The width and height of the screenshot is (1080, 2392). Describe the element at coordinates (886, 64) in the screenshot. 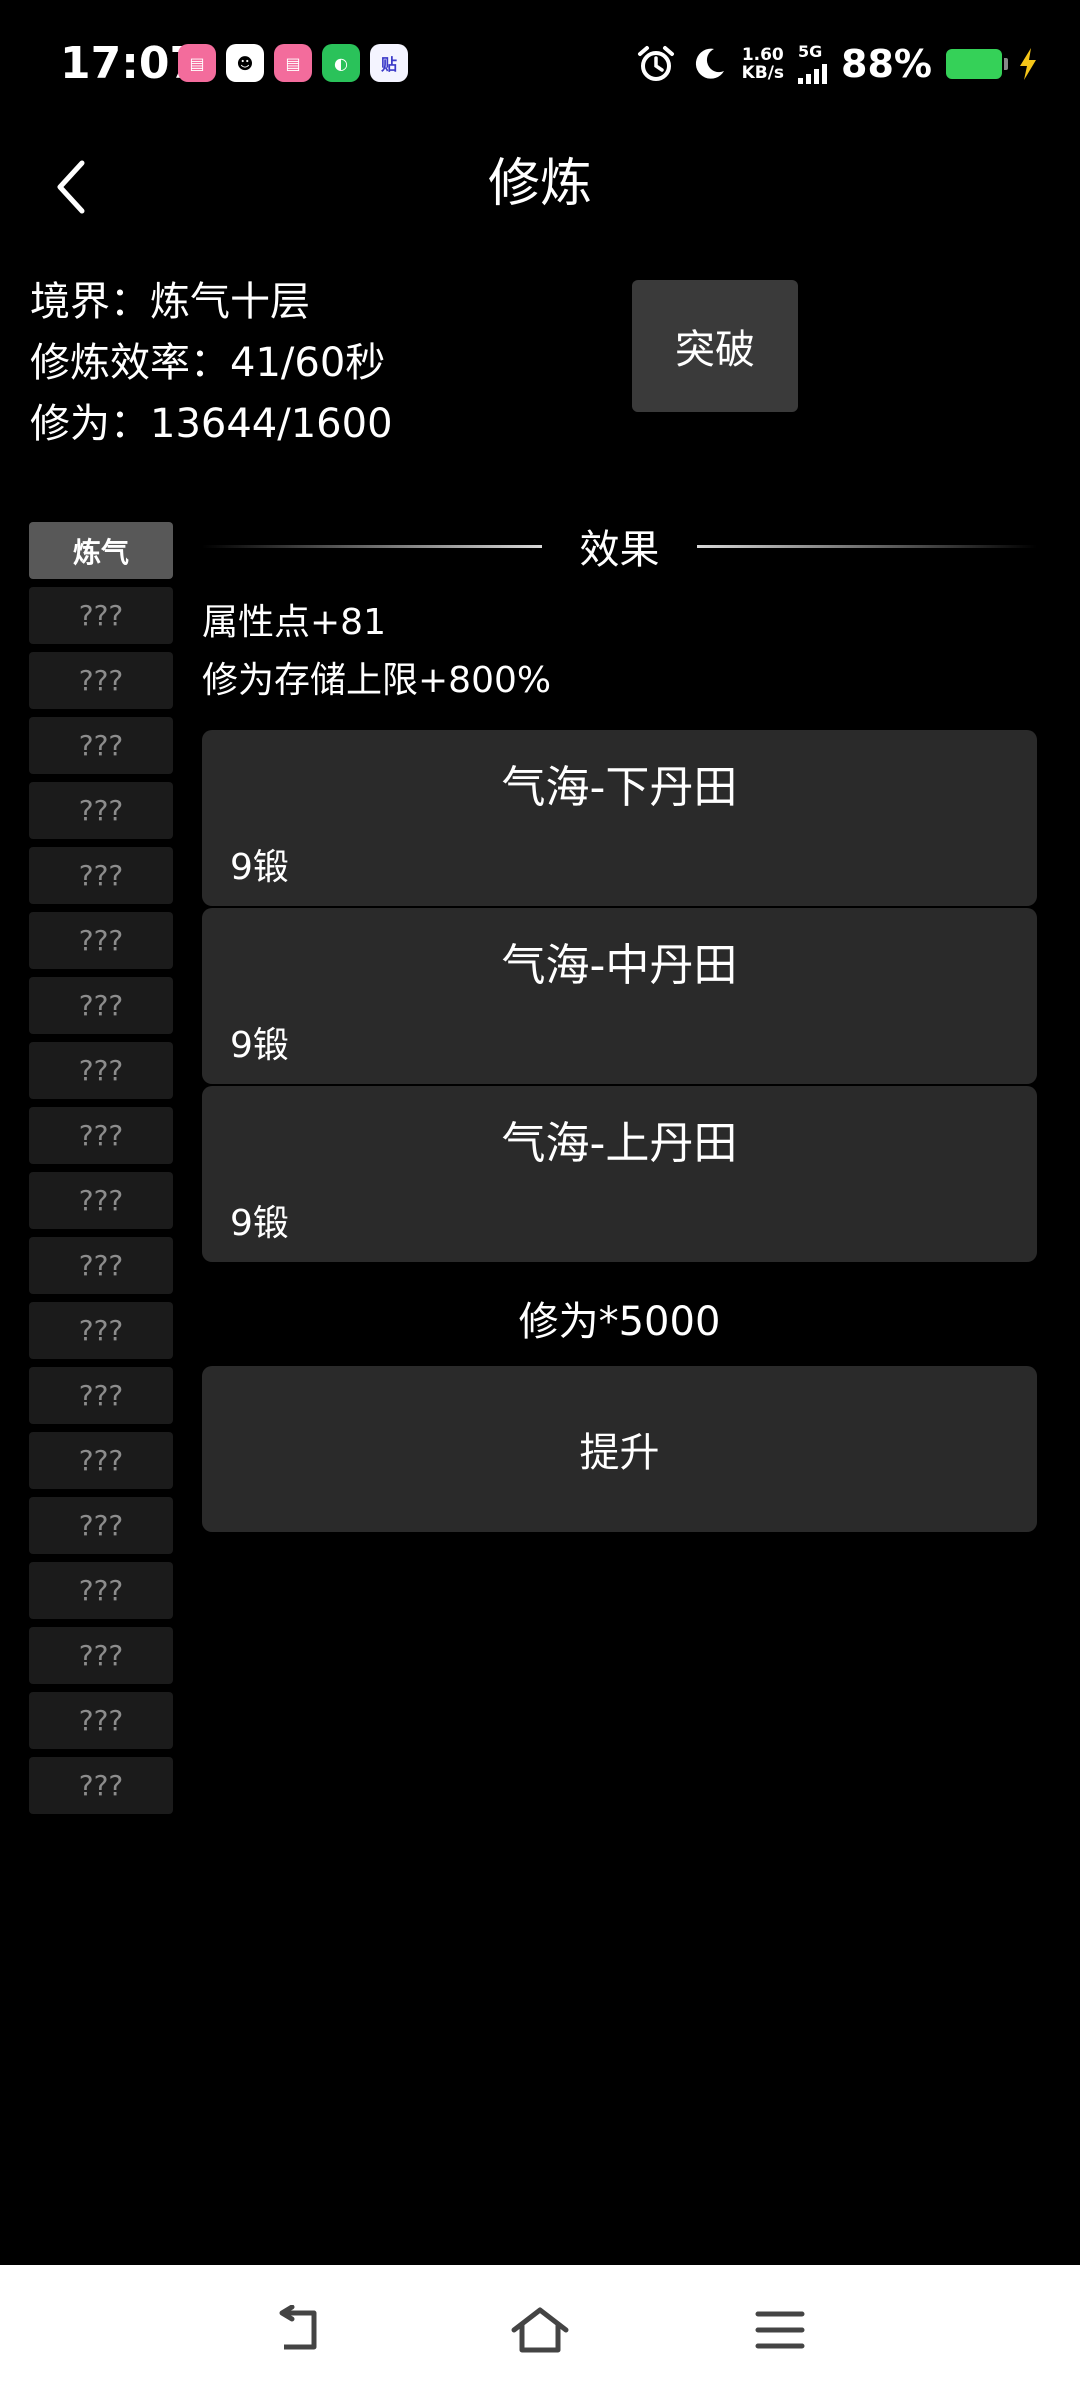

I see `battery-percent: 88%` at that location.